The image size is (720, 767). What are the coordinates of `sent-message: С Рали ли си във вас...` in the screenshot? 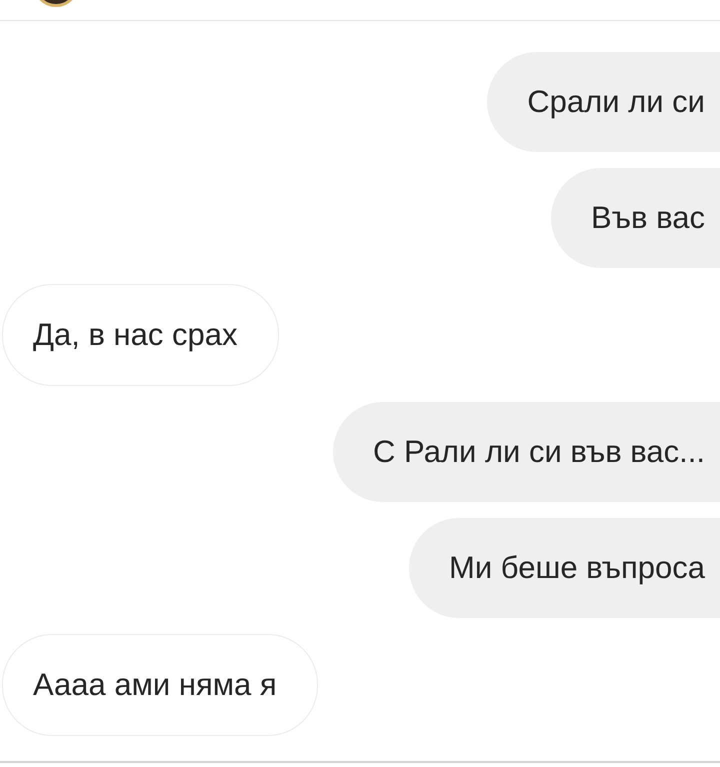 It's located at (526, 452).